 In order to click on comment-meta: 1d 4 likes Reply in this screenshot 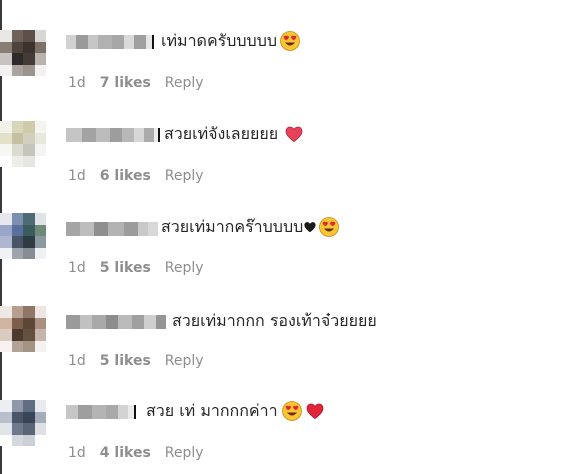, I will do `click(136, 453)`.